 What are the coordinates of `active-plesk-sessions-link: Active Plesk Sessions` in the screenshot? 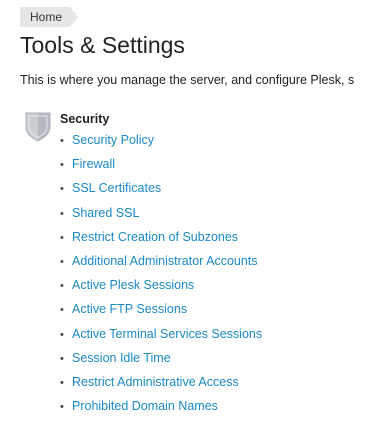 It's located at (133, 285).